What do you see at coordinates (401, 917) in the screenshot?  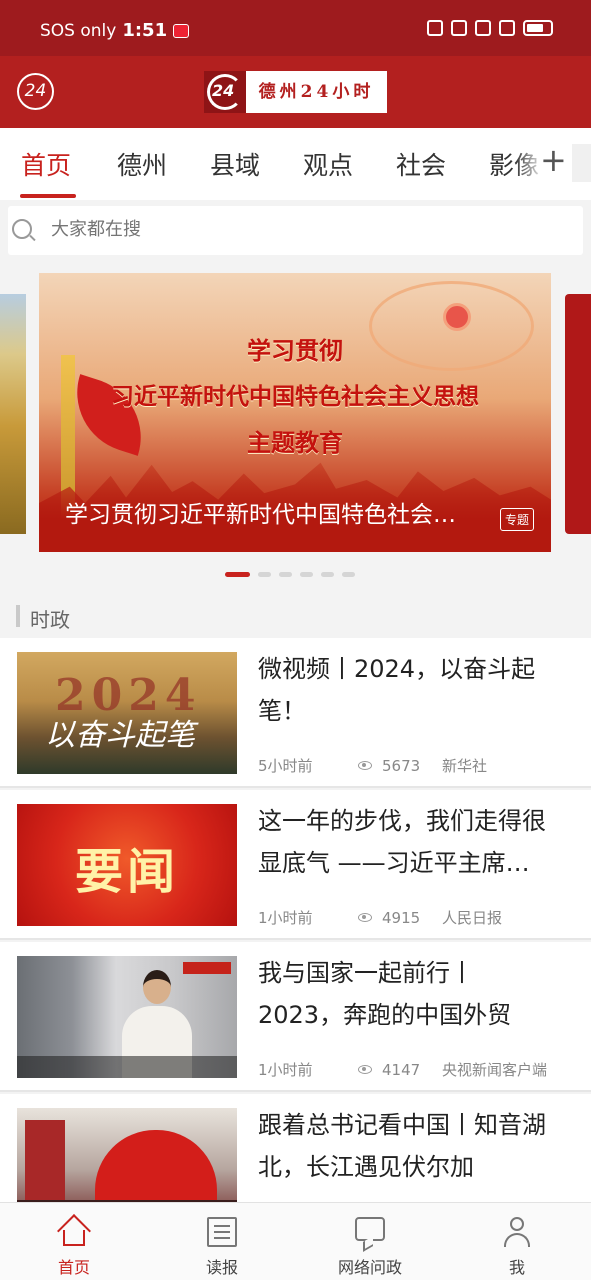 I see `news-views: 4915` at bounding box center [401, 917].